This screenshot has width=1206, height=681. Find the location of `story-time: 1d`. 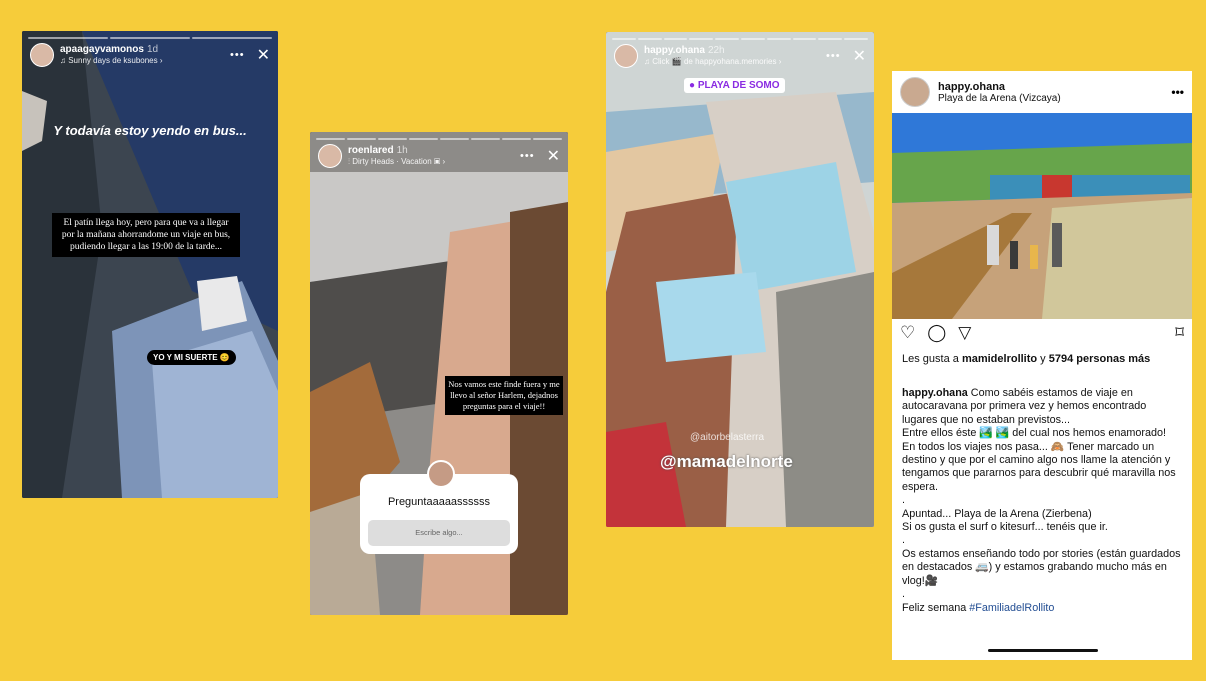

story-time: 1d is located at coordinates (152, 49).